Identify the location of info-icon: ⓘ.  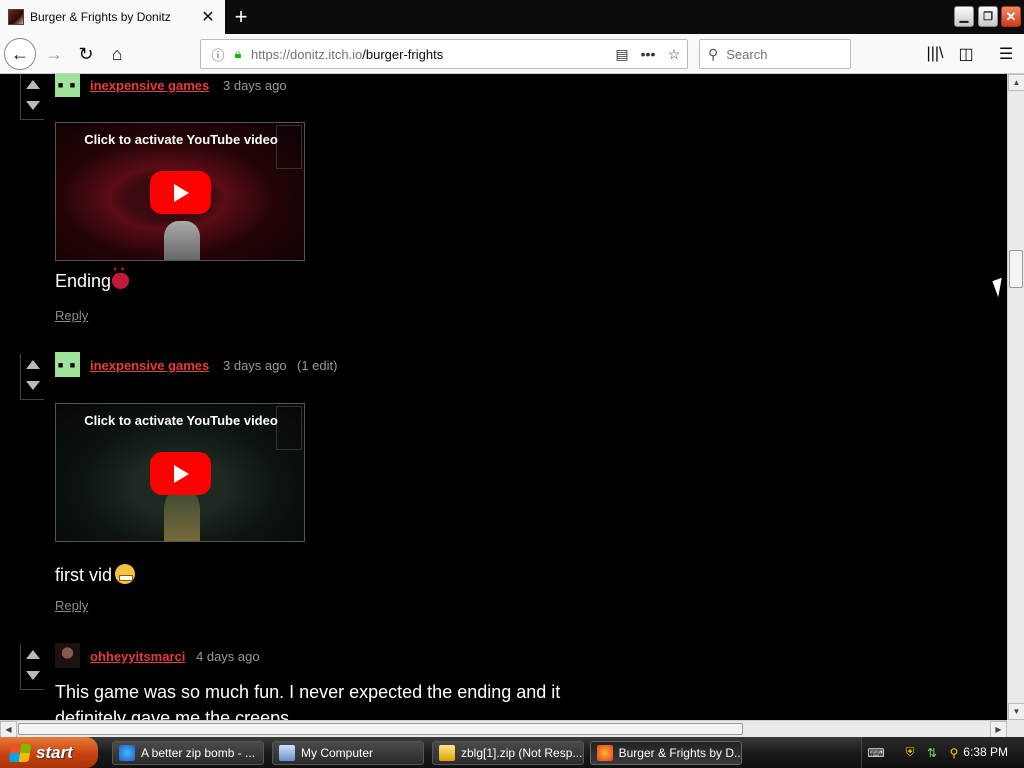
(218, 54).